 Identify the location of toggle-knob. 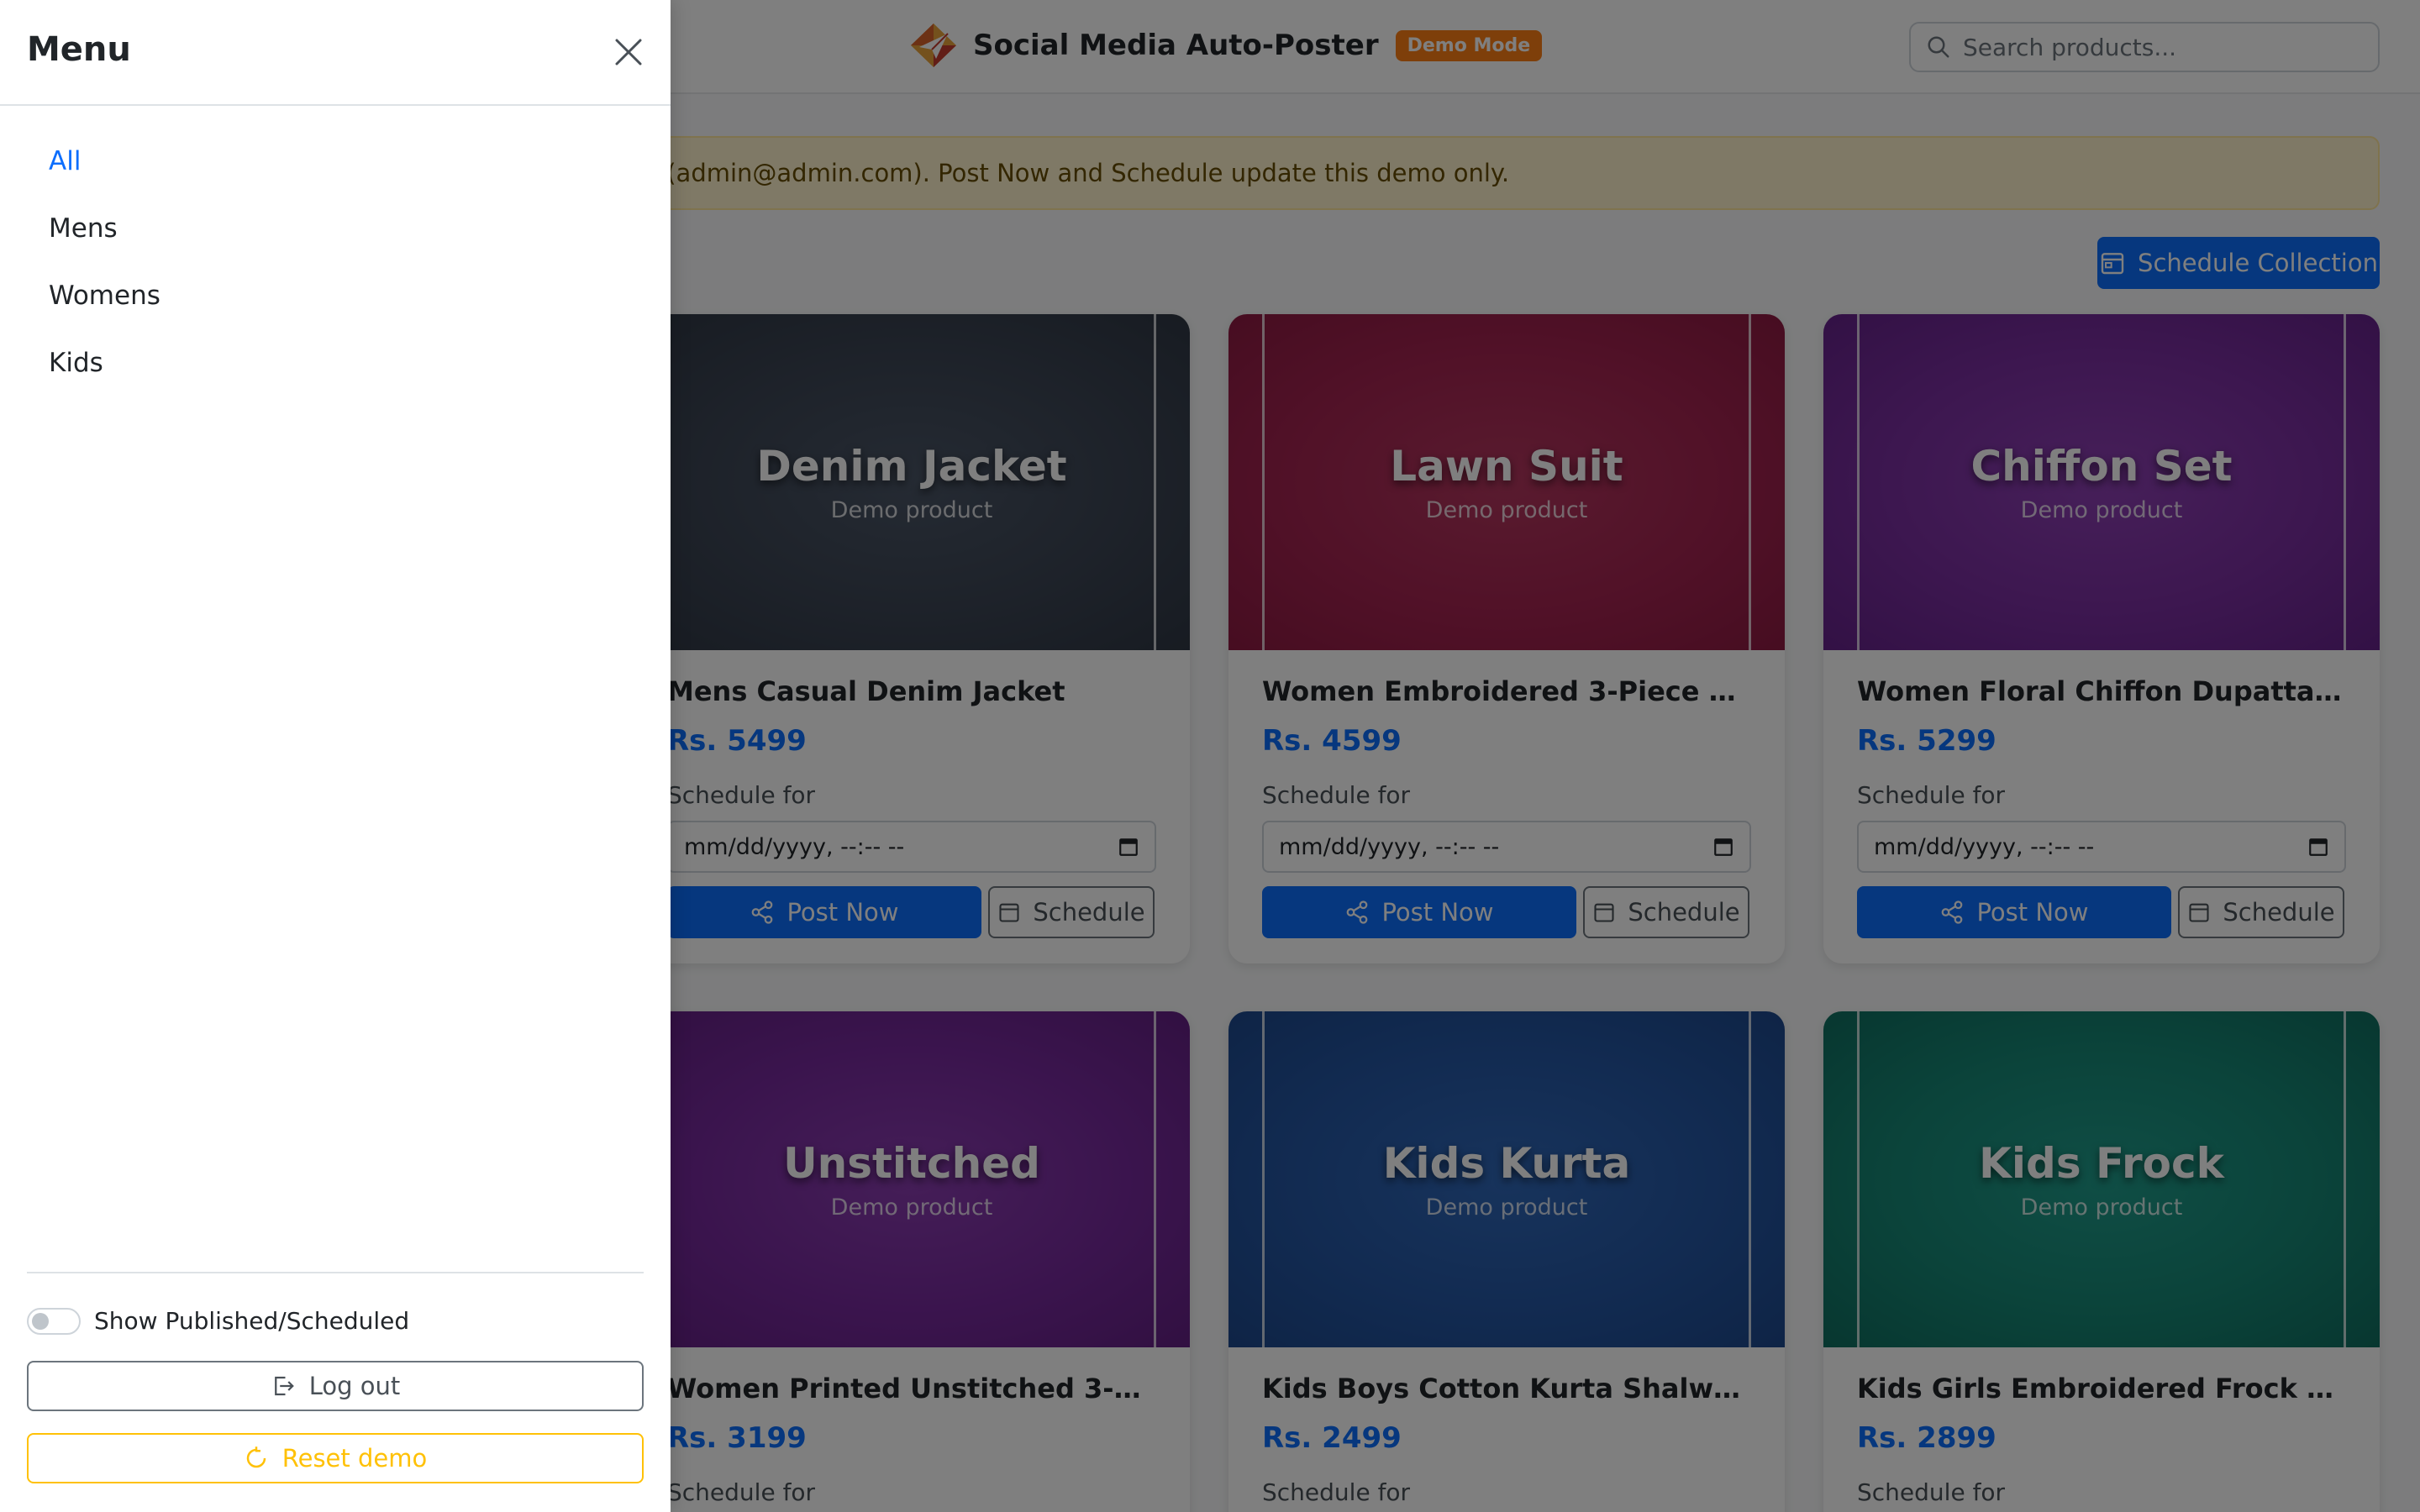
(40, 1321).